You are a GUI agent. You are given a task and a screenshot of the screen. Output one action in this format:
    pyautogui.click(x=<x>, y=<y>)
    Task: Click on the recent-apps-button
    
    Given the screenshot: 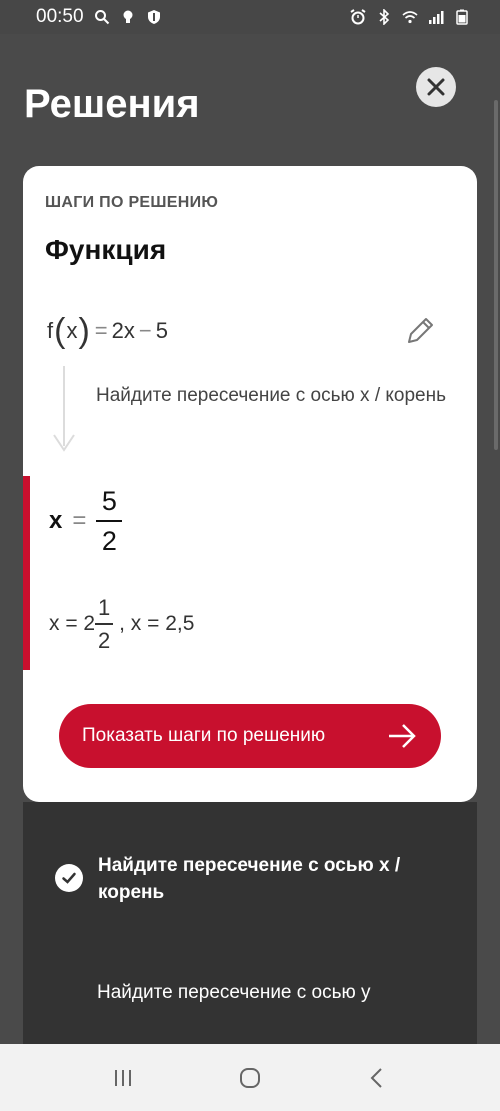 What is the action you would take?
    pyautogui.click(x=123, y=1078)
    